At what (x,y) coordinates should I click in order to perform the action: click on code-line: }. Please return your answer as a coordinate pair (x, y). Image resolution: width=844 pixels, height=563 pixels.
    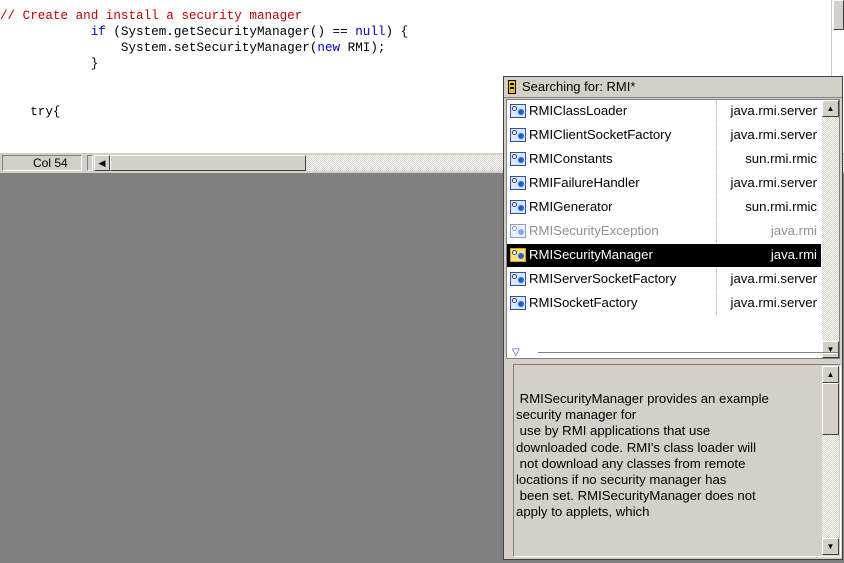
    Looking at the image, I should click on (49, 64).